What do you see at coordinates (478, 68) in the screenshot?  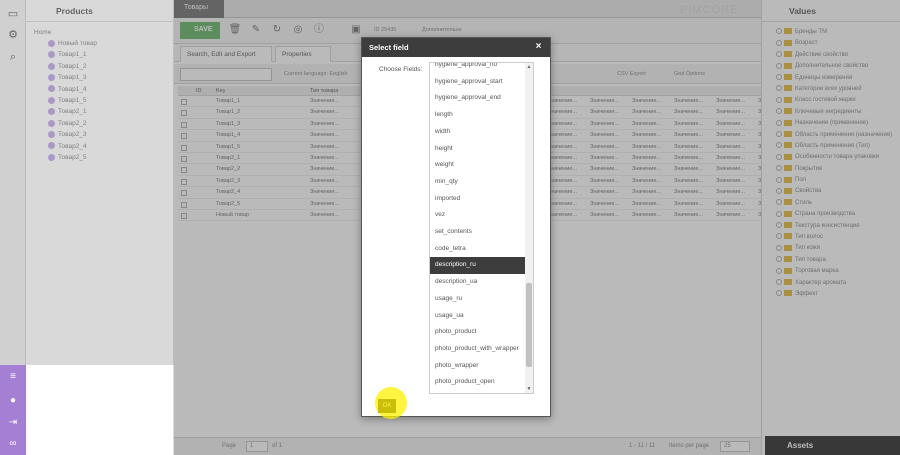 I see `field-option: hygiene_approval_no` at bounding box center [478, 68].